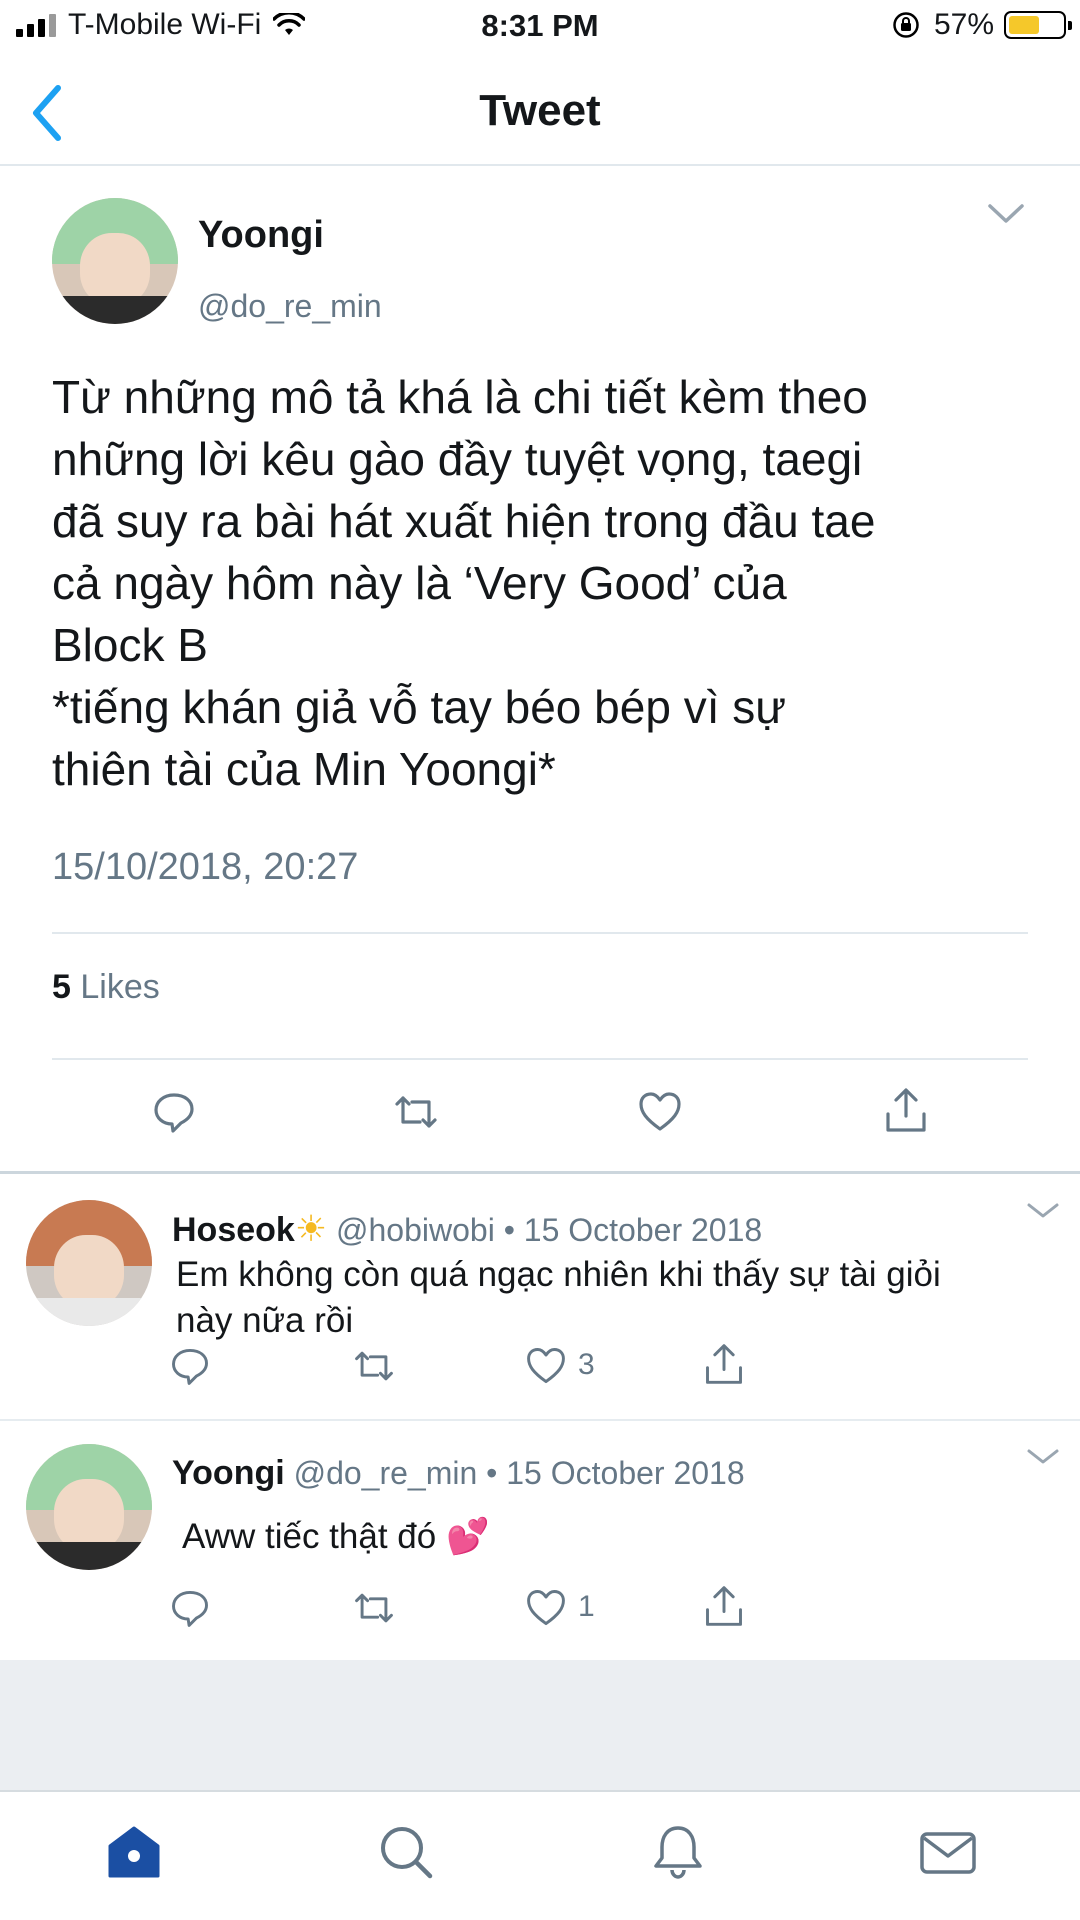 The width and height of the screenshot is (1080, 1920). I want to click on mail-icon, so click(948, 1852).